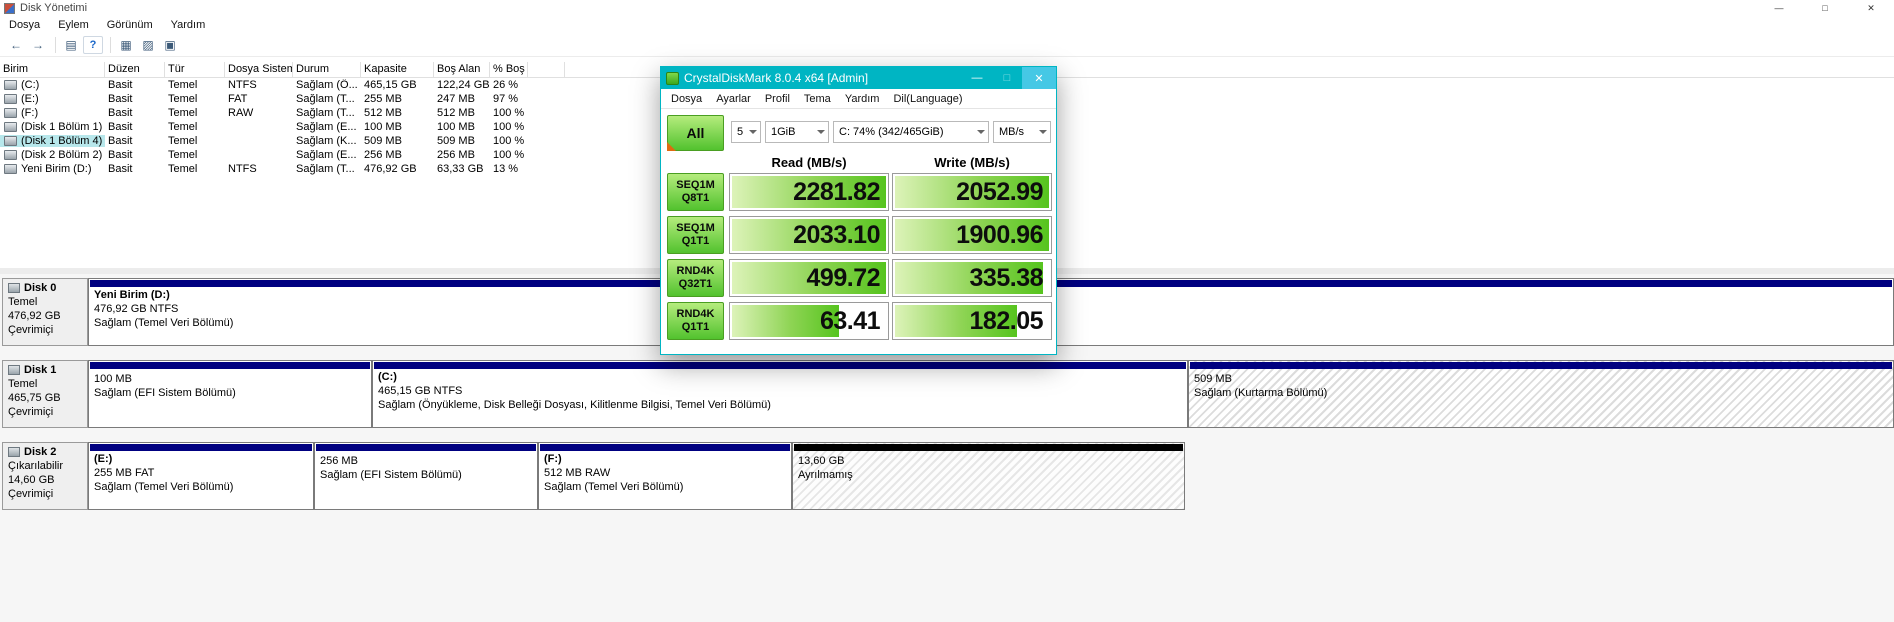  Describe the element at coordinates (809, 321) in the screenshot. I see `rnd4k-q1t1-read-bar: 63.41` at that location.